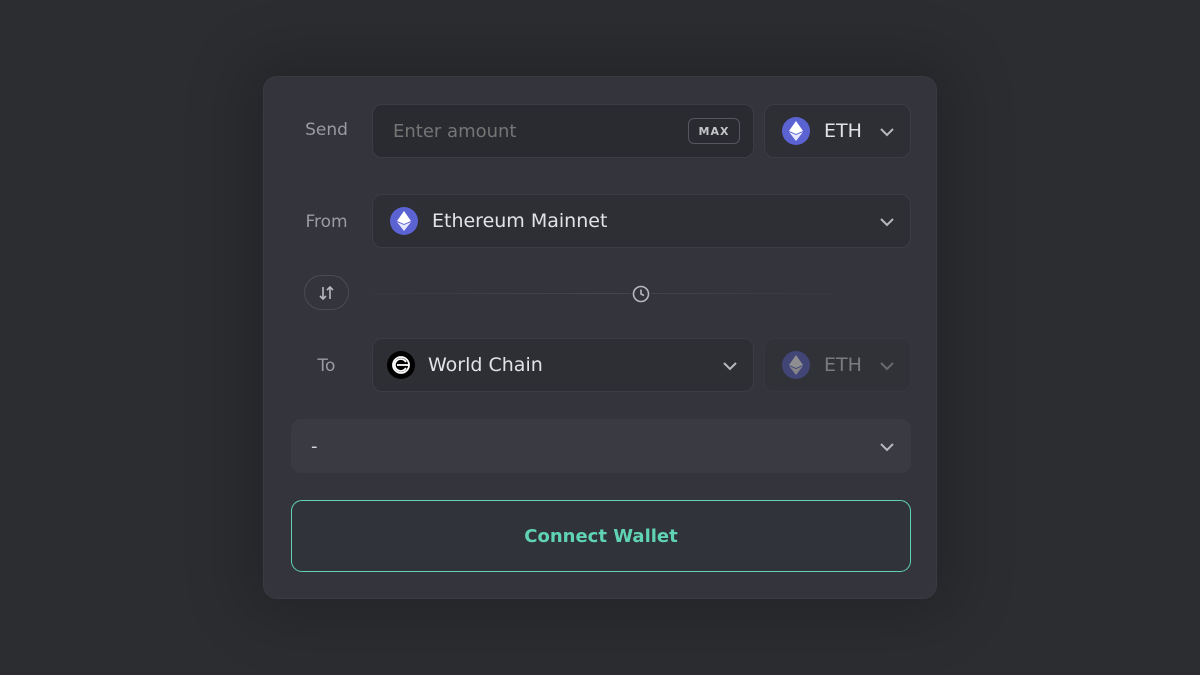  I want to click on max-button: MAX, so click(714, 131).